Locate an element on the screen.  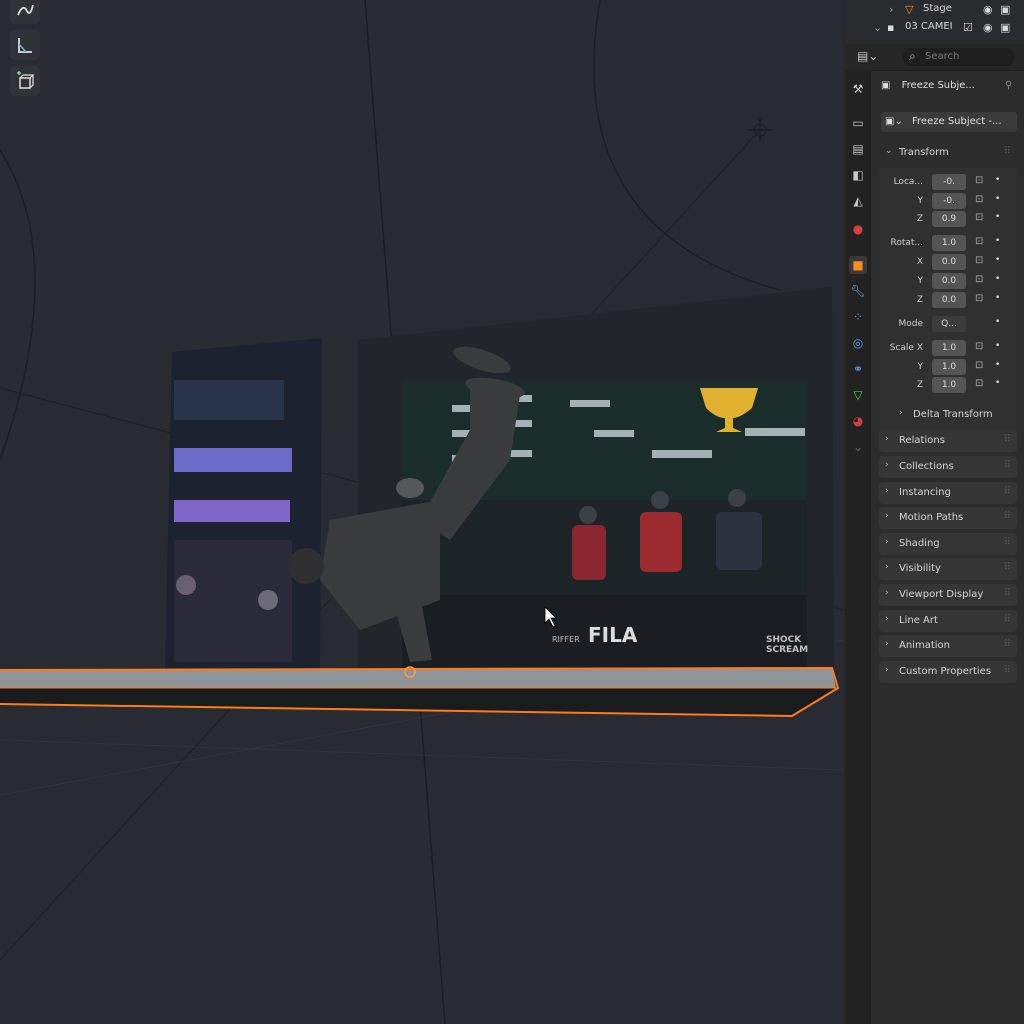
sponsor-text: RIFFER is located at coordinates (566, 639).